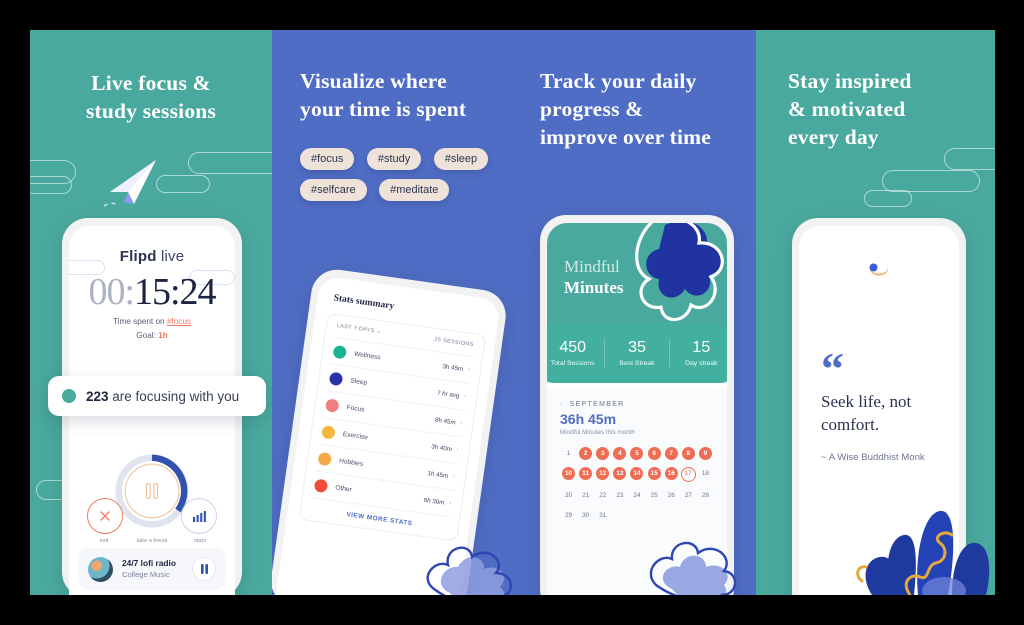 The height and width of the screenshot is (625, 1024). I want to click on calendar-day: 14, so click(637, 473).